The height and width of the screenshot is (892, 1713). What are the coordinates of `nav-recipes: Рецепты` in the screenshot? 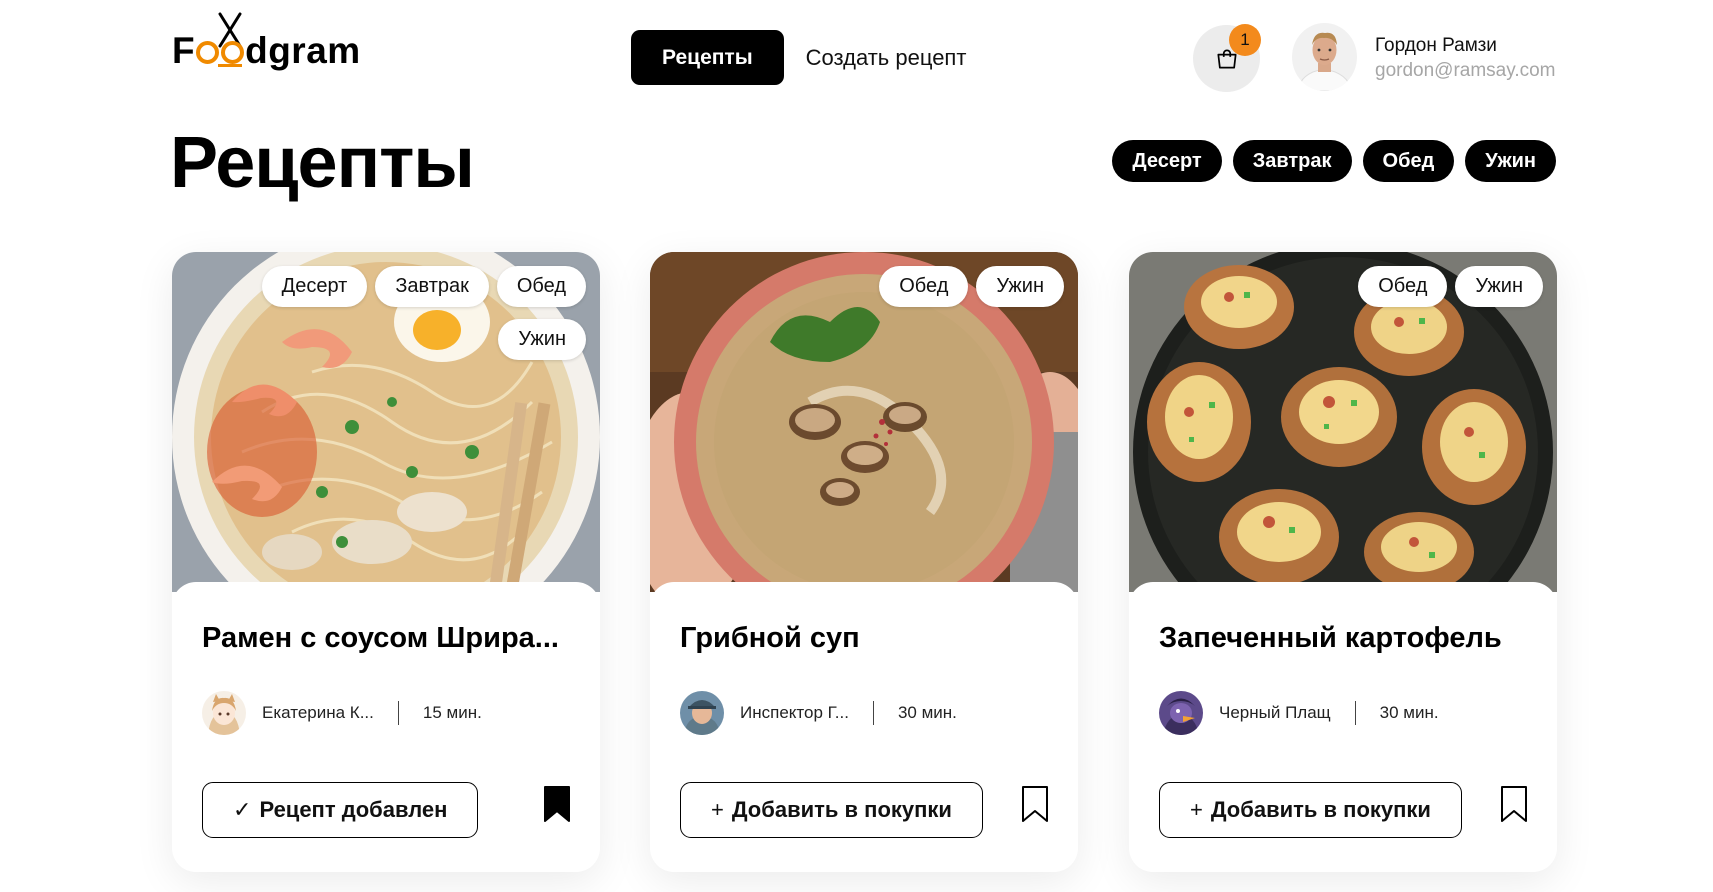 It's located at (707, 57).